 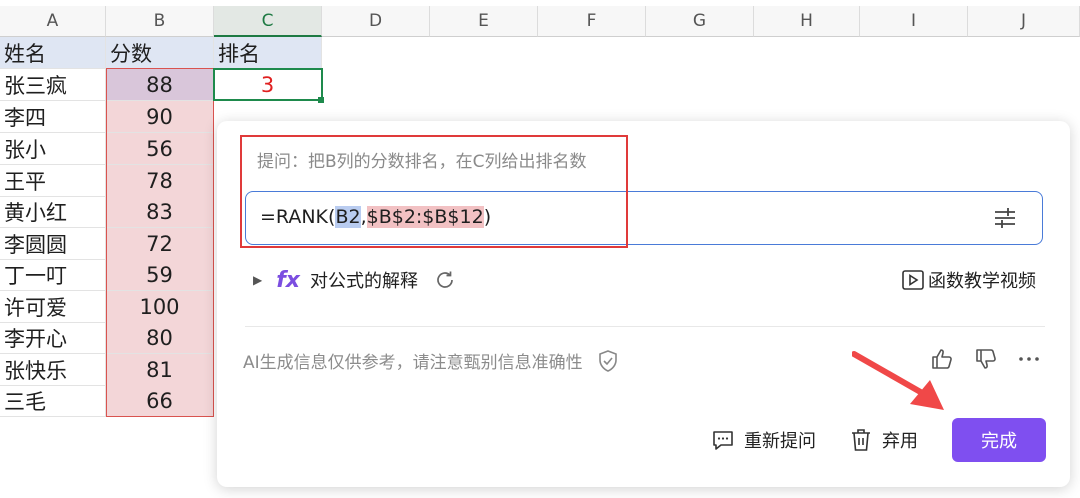 I want to click on score-cell: 80, so click(x=160, y=338).